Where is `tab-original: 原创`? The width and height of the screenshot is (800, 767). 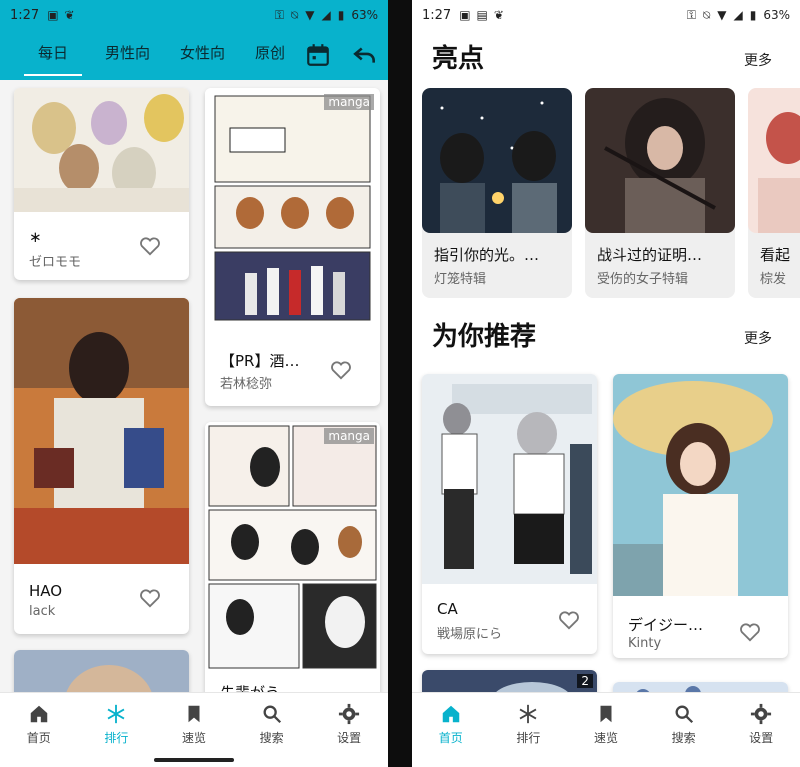 tab-original: 原创 is located at coordinates (270, 55).